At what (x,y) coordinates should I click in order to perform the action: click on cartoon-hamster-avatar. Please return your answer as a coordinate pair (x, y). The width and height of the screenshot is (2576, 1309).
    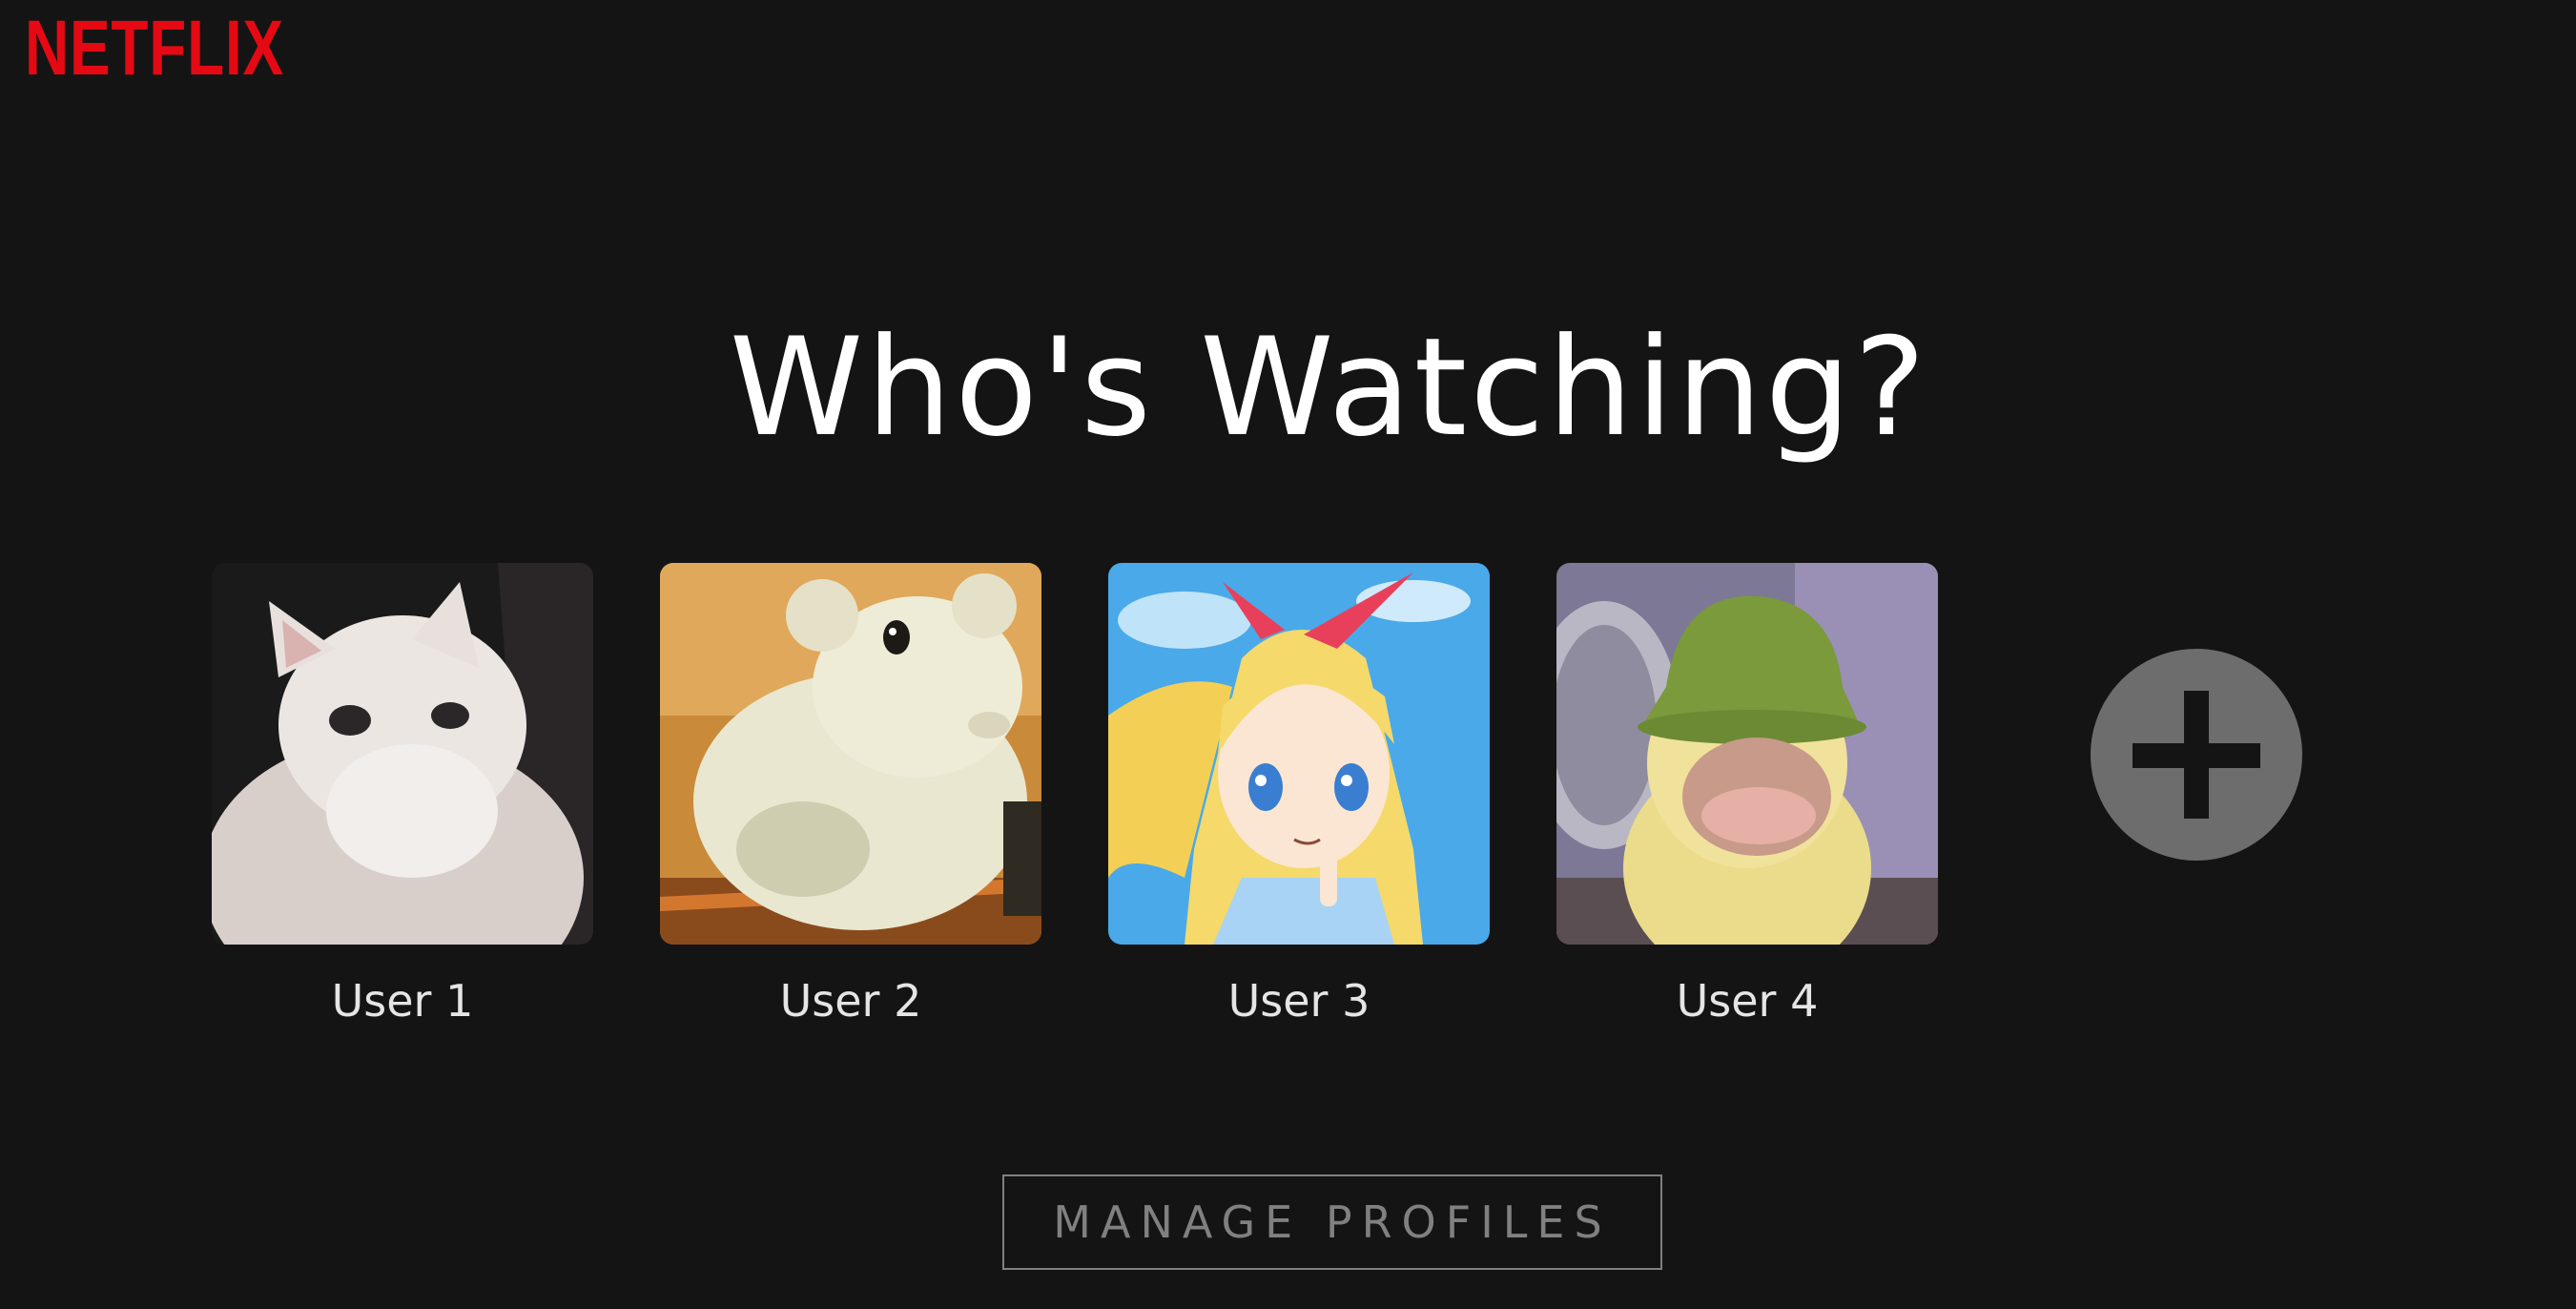
    Looking at the image, I should click on (850, 754).